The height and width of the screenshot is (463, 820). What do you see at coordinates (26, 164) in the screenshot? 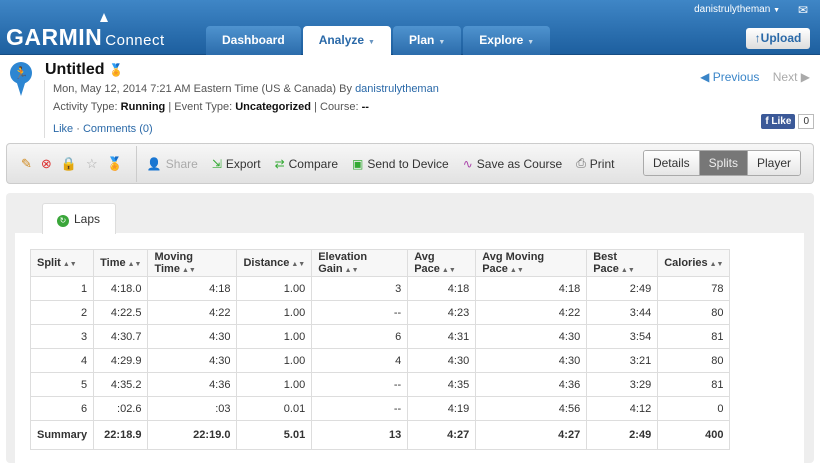
I see `pencil-icon: ✎` at bounding box center [26, 164].